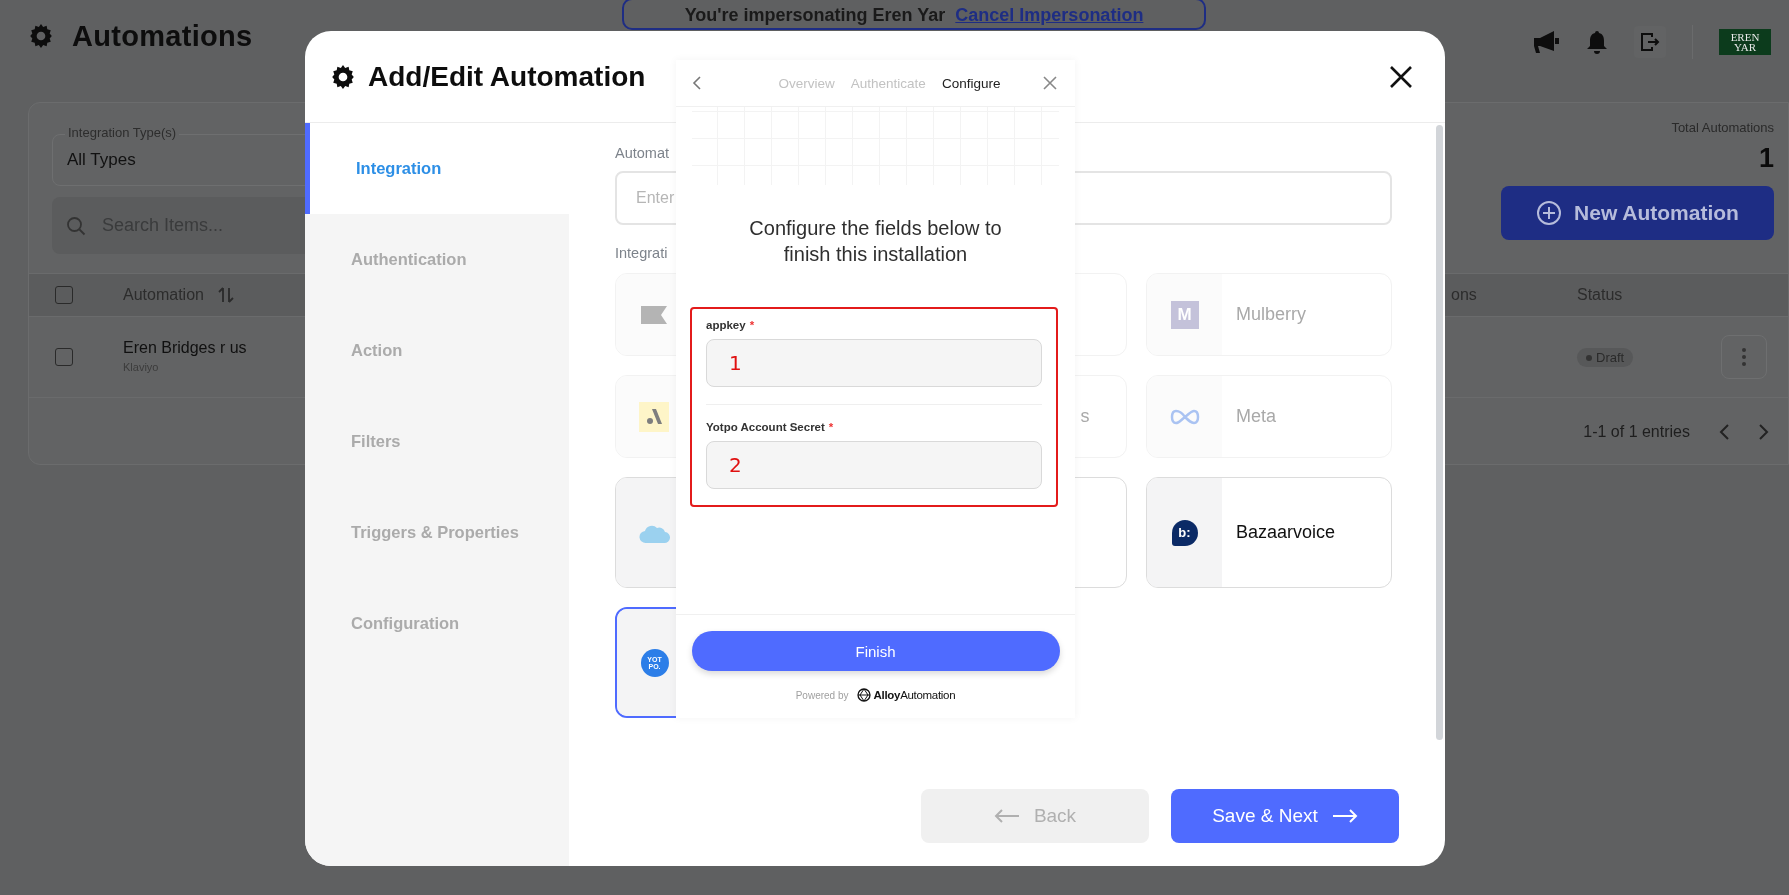  Describe the element at coordinates (122, 132) in the screenshot. I see `select-label: Integration Type(s)` at that location.